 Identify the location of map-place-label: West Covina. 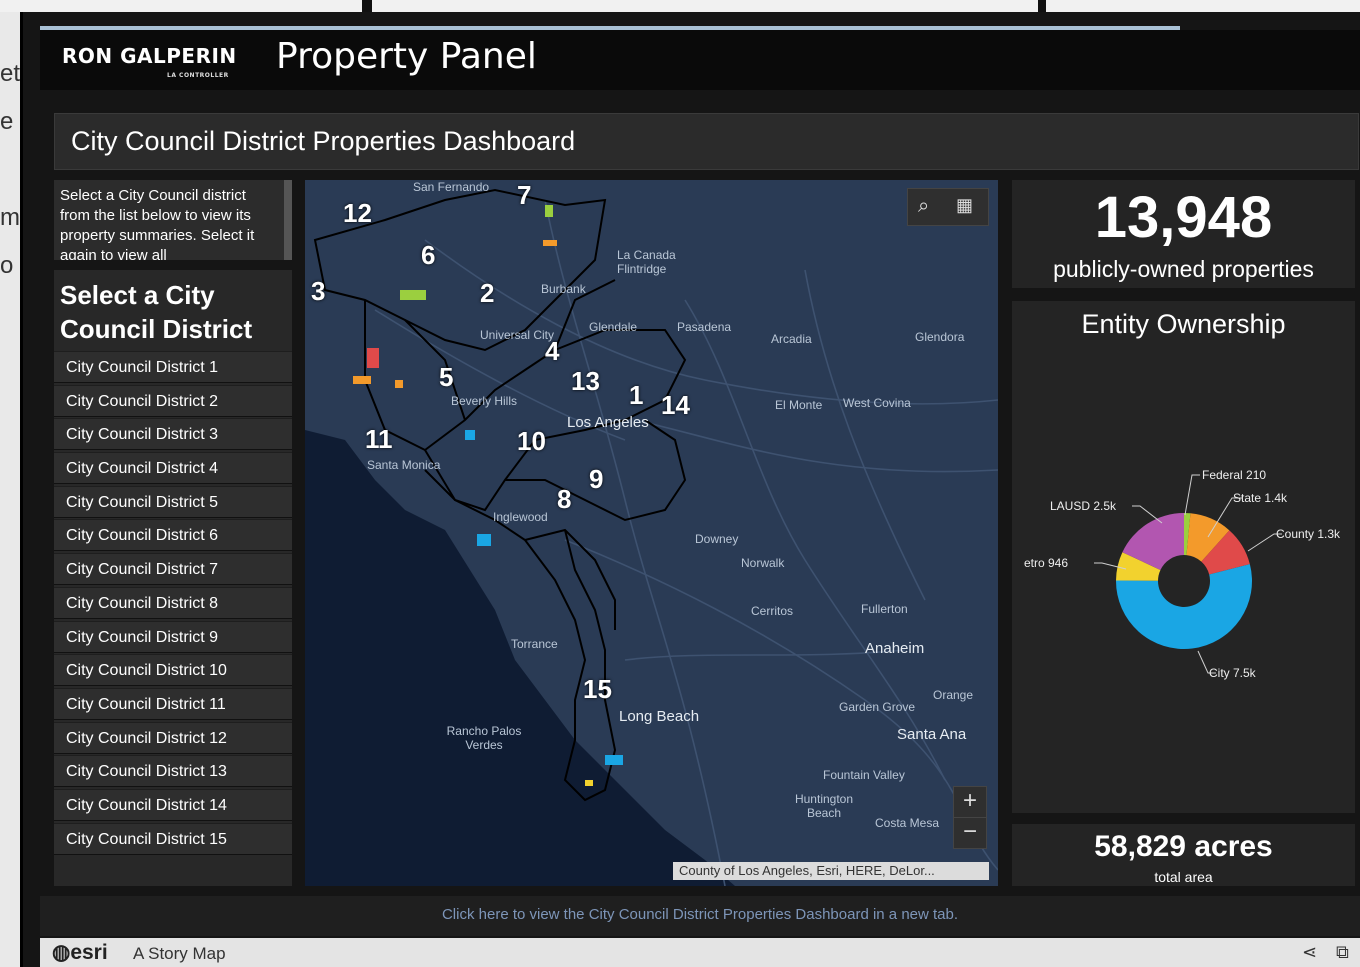
(877, 403).